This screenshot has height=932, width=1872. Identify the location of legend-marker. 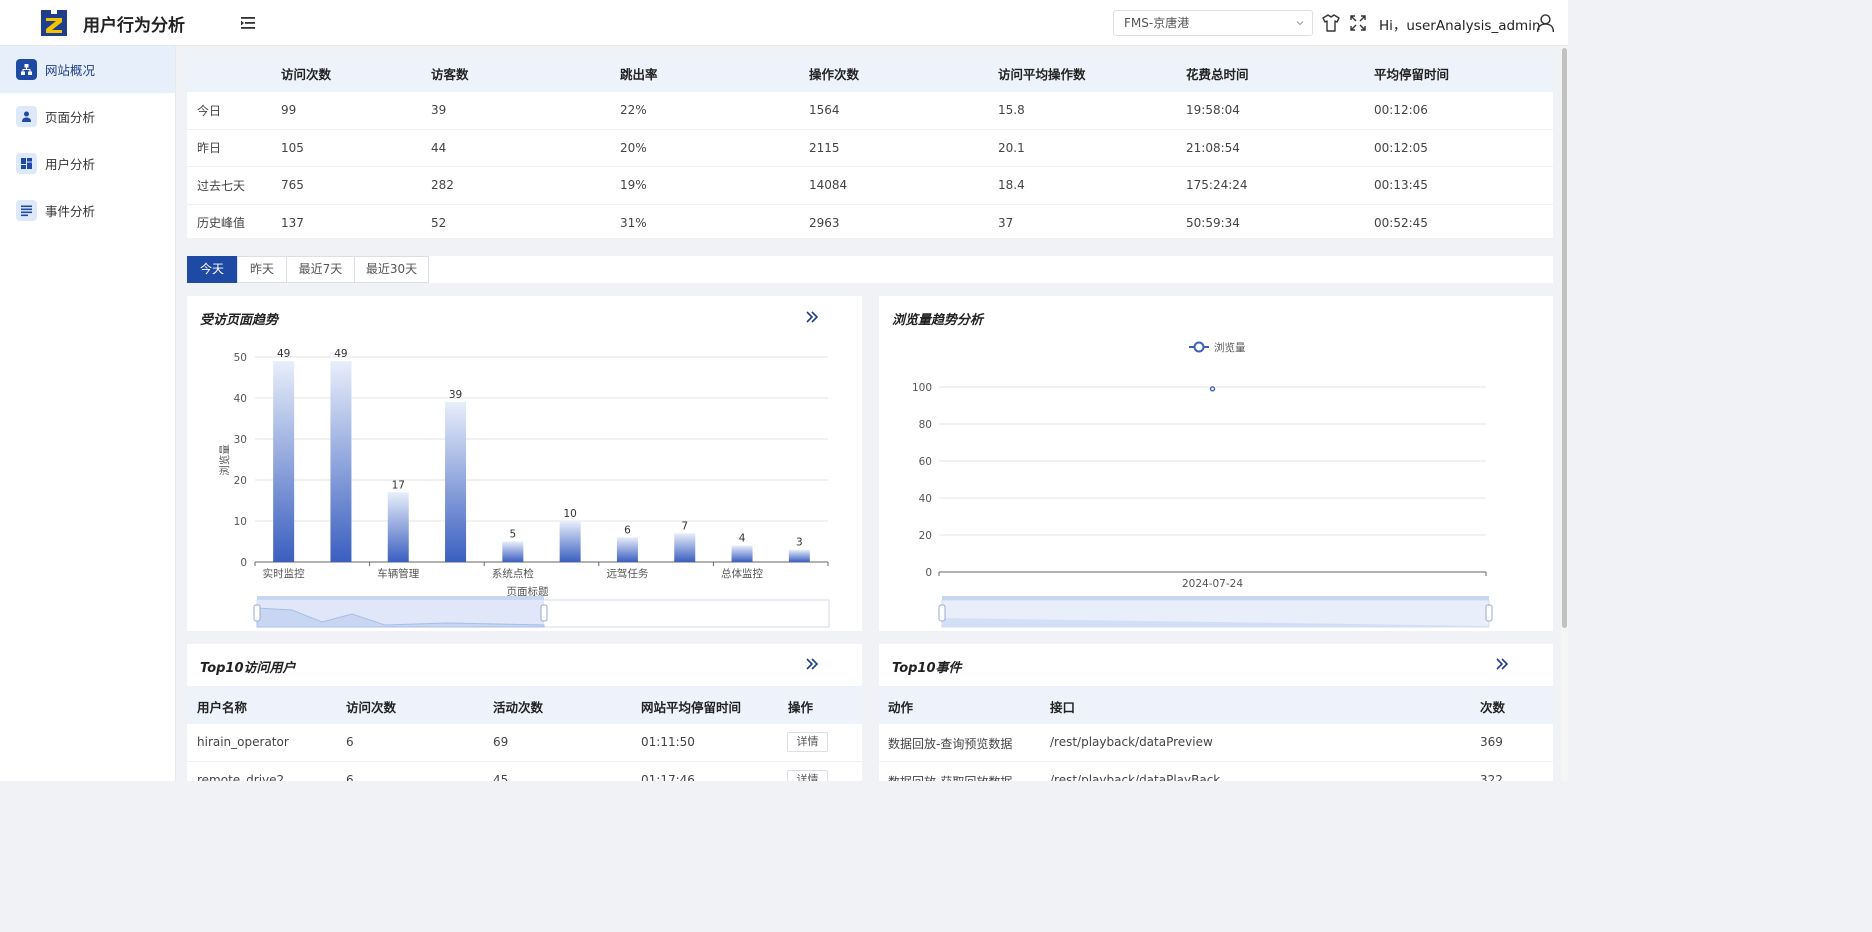
(1199, 347).